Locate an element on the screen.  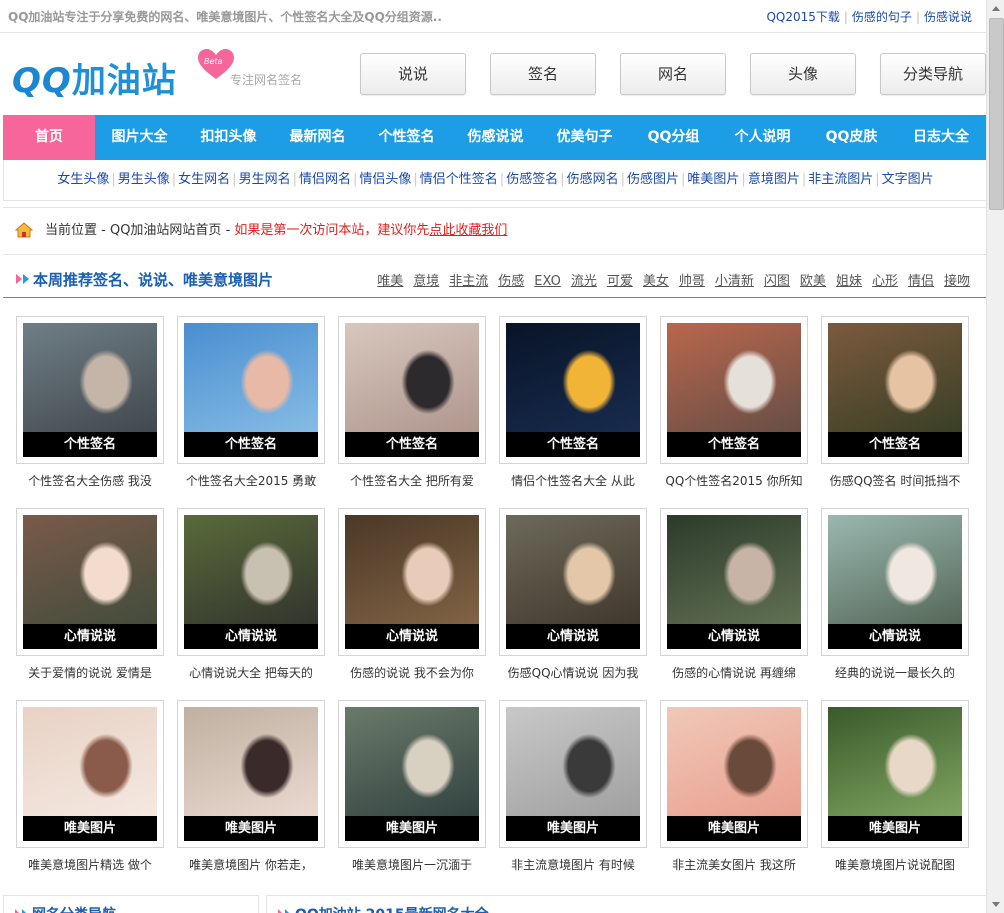
scrollbar-thumb is located at coordinates (996, 114).